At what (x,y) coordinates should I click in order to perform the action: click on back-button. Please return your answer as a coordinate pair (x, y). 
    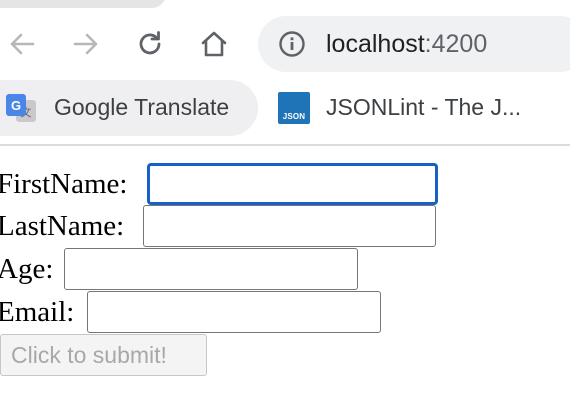
    Looking at the image, I should click on (22, 44).